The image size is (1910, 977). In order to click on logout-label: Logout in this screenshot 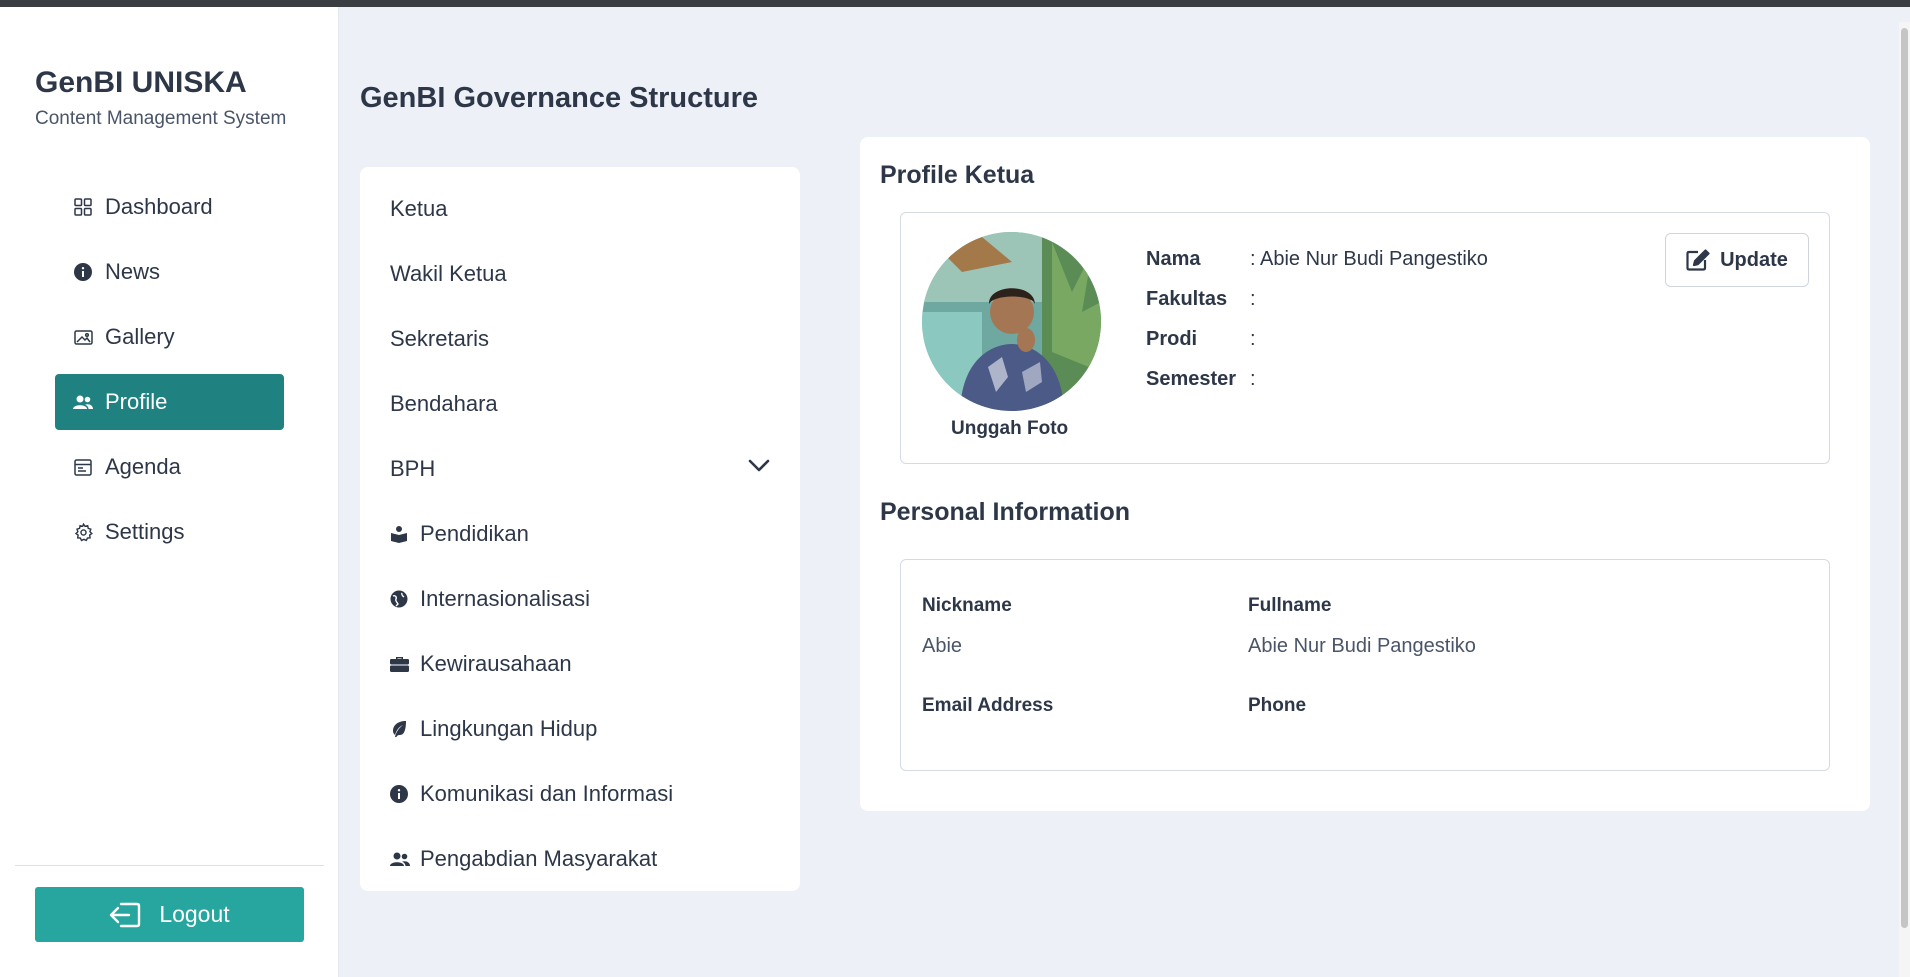, I will do `click(194, 914)`.